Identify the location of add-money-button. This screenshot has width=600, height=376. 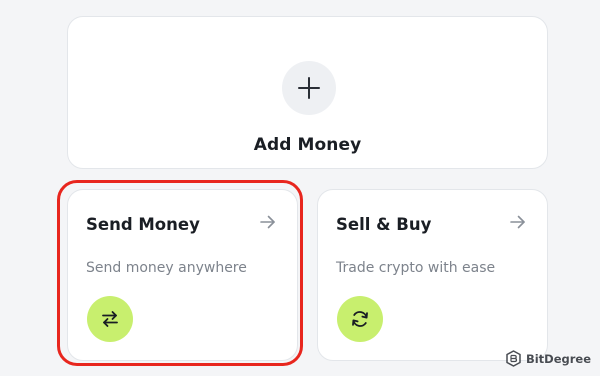
(309, 88).